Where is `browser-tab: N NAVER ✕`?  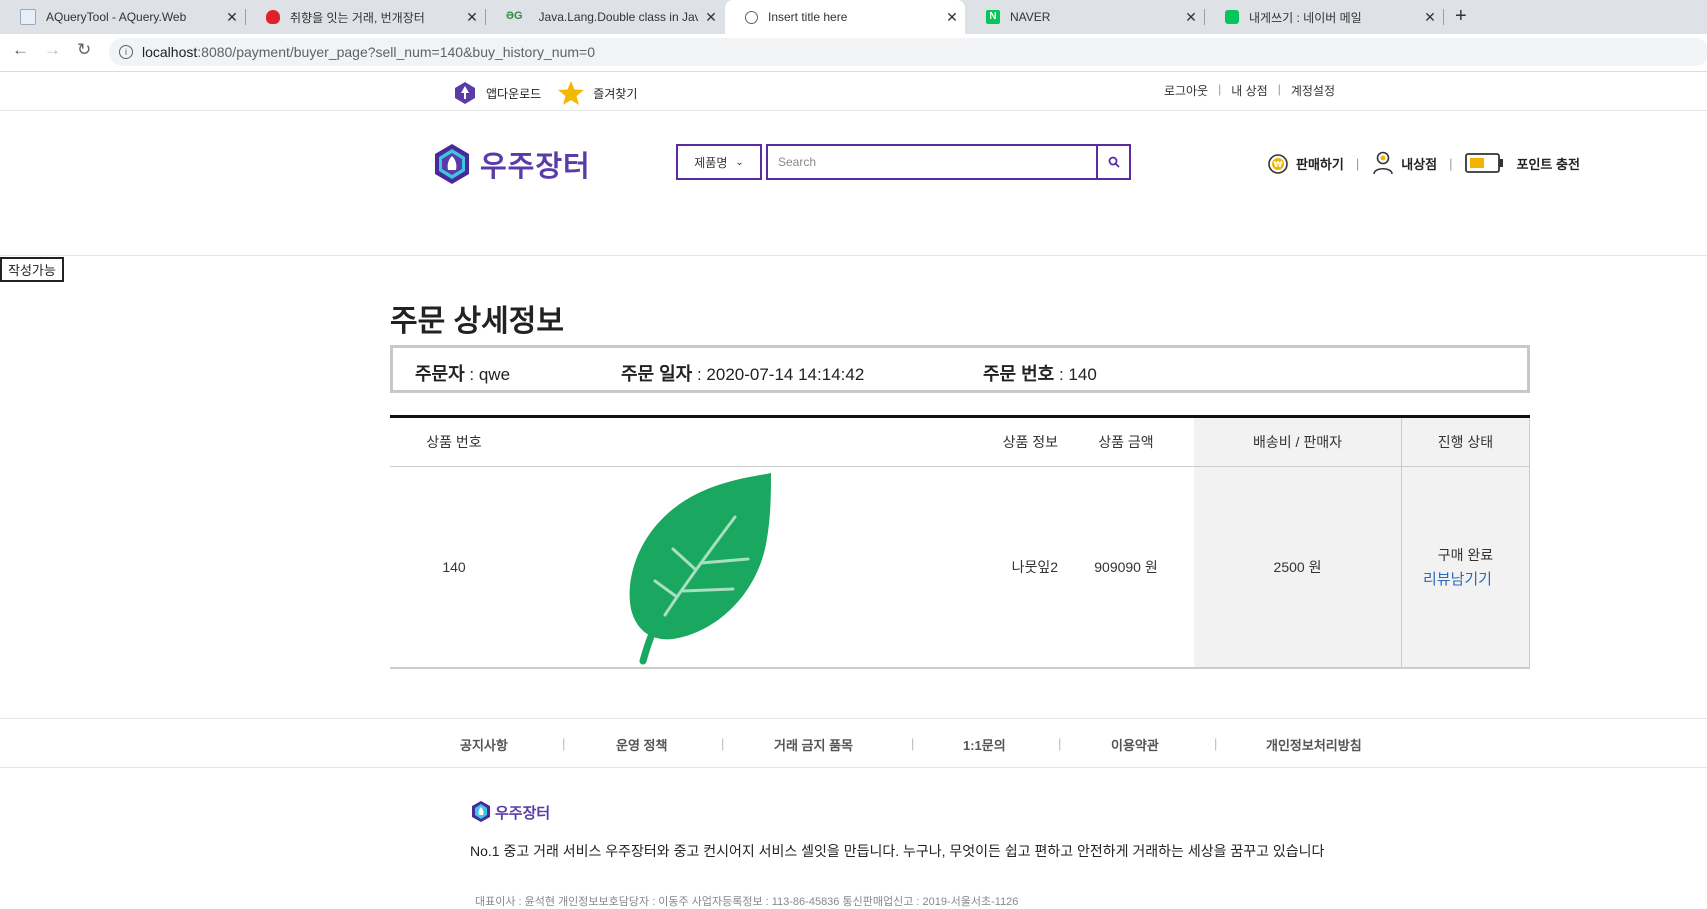 browser-tab: N NAVER ✕ is located at coordinates (1085, 17).